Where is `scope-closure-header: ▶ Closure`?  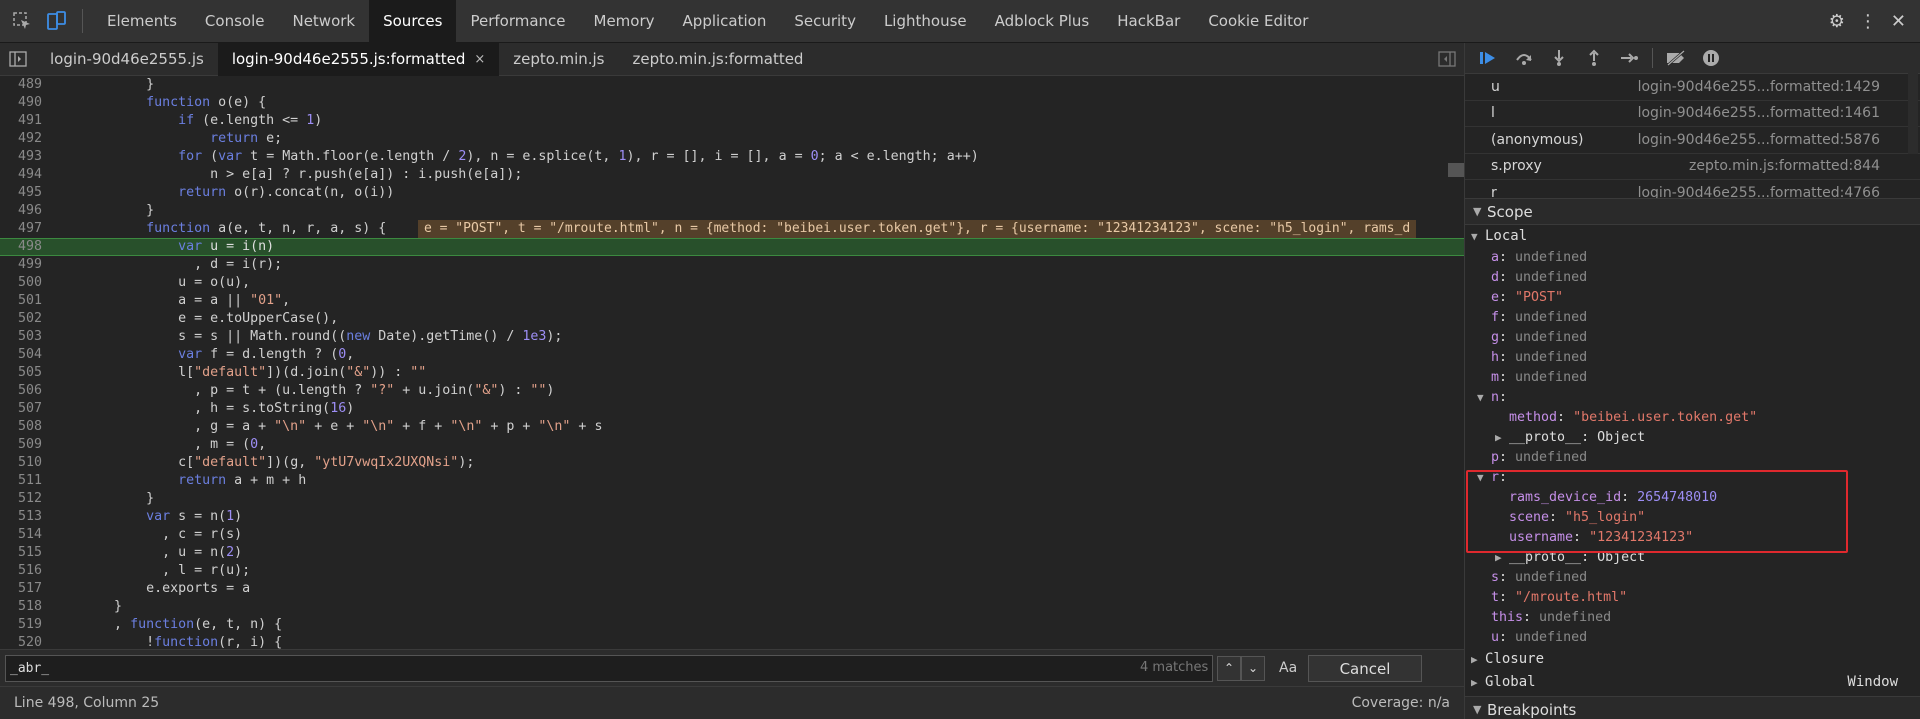 scope-closure-header: ▶ Closure is located at coordinates (1692, 659).